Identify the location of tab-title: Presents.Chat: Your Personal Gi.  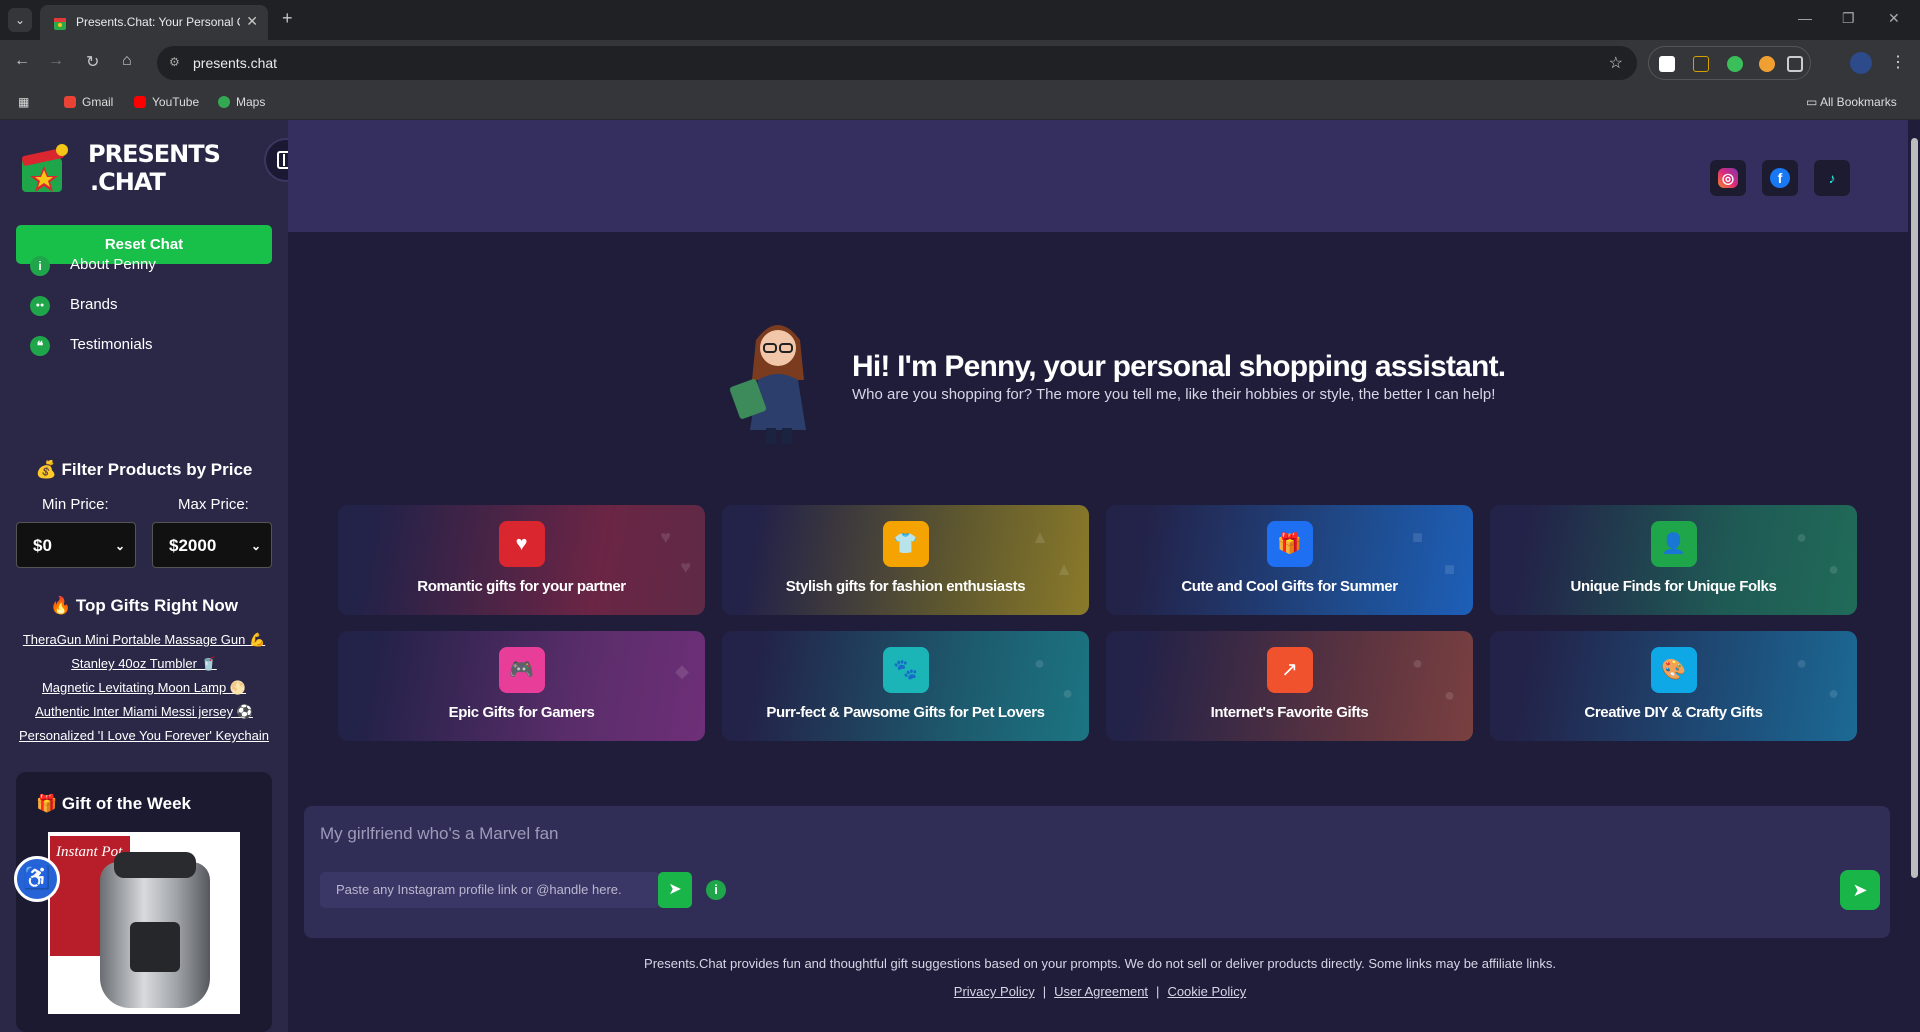
(158, 22).